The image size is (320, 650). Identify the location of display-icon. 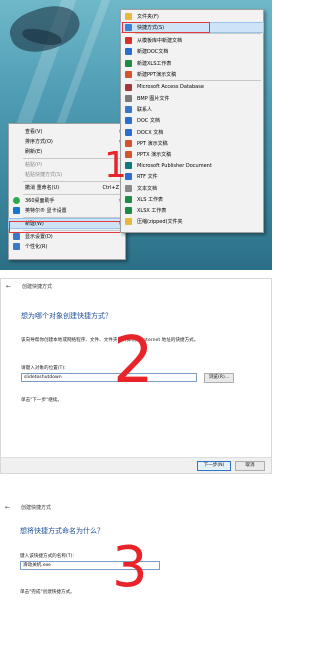
(16, 236).